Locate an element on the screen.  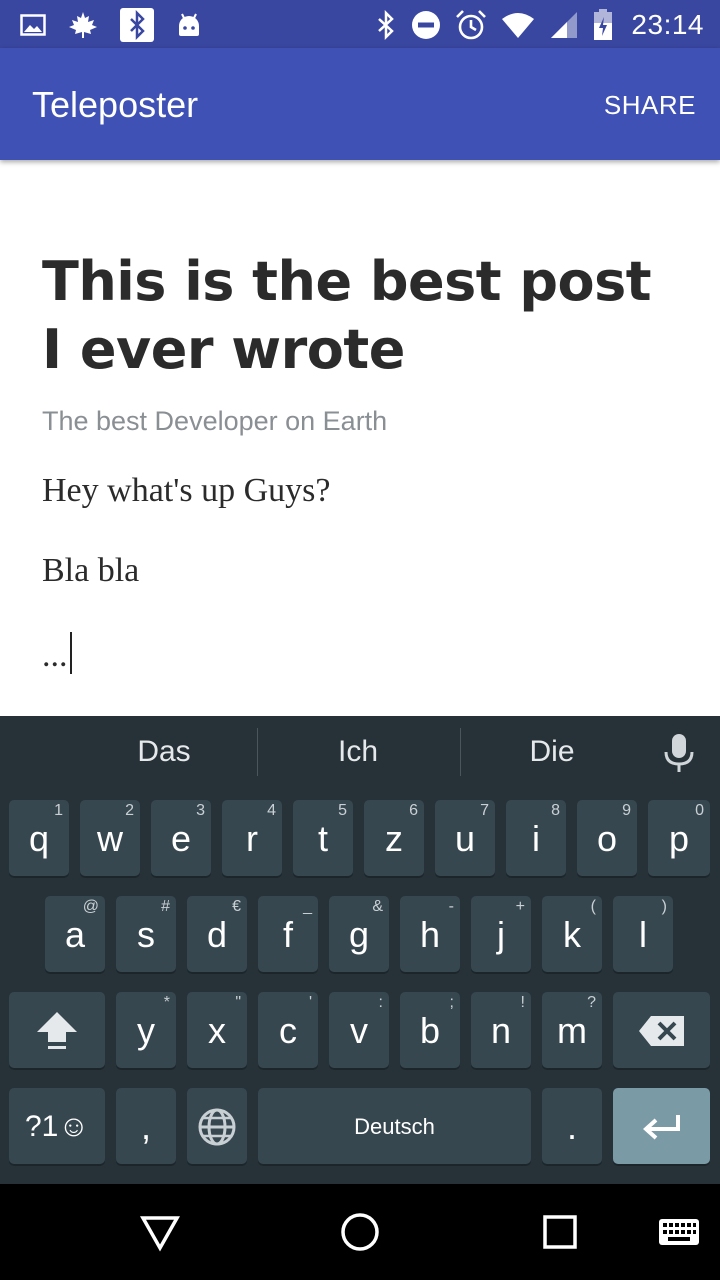
bluetooth-icon is located at coordinates (386, 25).